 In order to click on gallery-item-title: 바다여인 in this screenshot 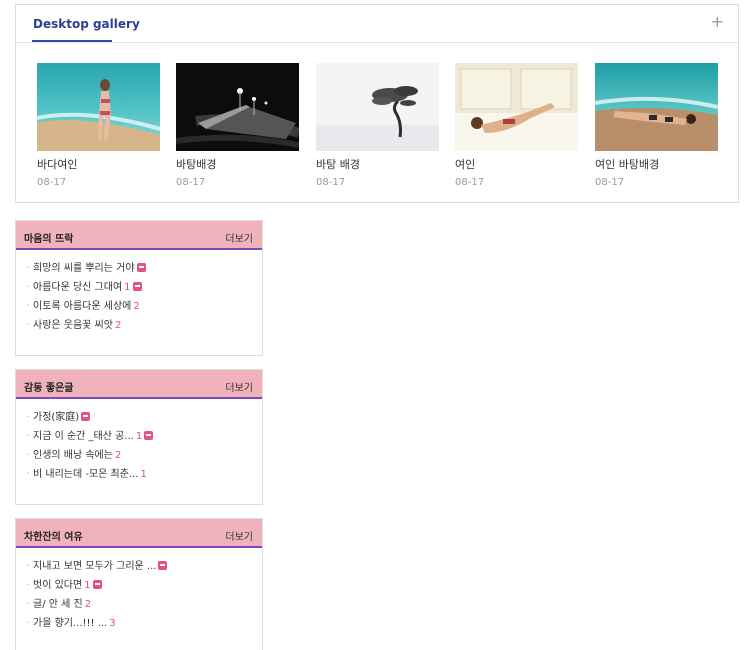, I will do `click(98, 164)`.